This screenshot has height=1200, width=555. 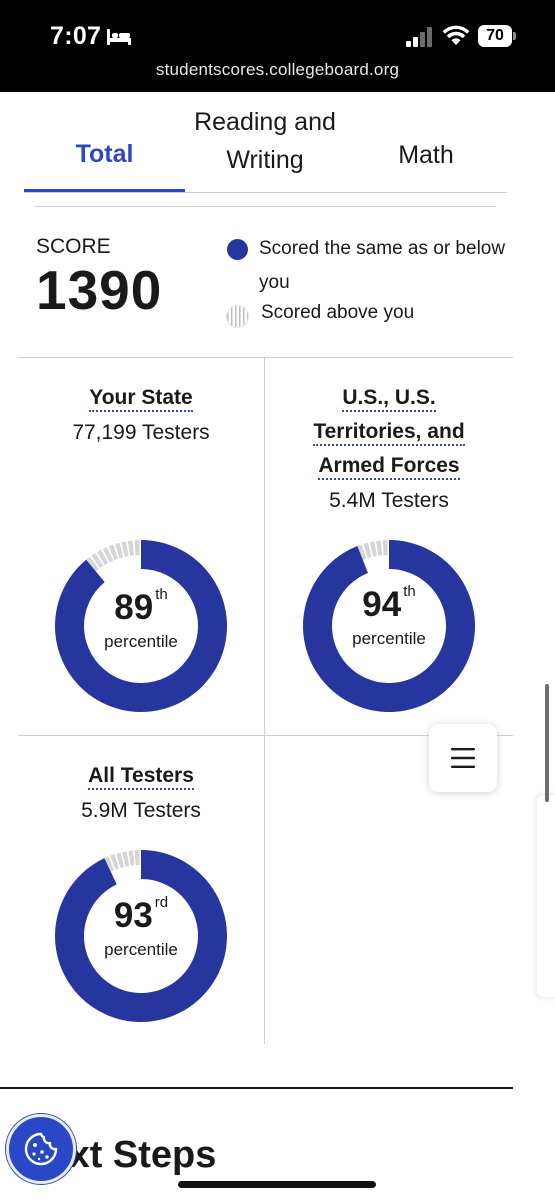 I want to click on legend-same-or-below-icon, so click(x=237, y=249).